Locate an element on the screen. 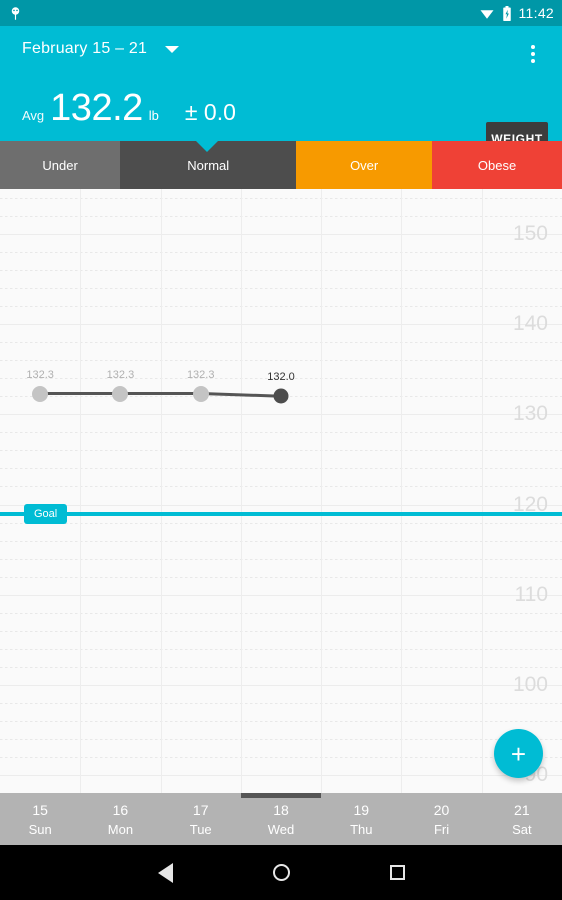  overflow-menu-icon is located at coordinates (533, 54).